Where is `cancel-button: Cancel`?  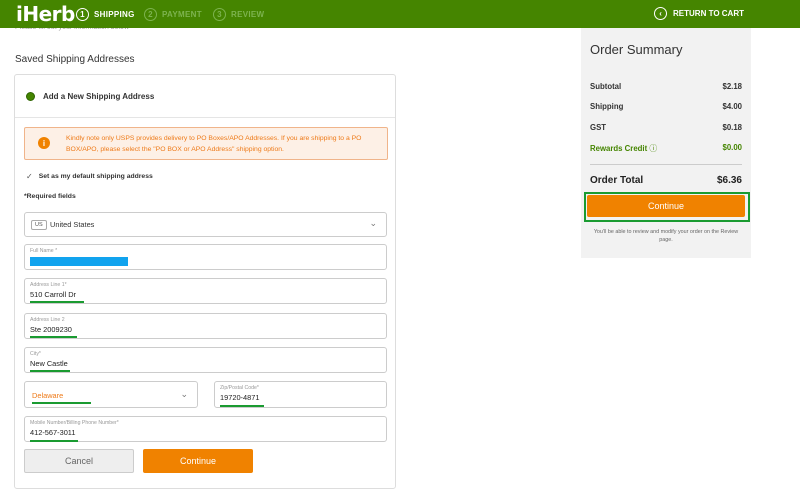 cancel-button: Cancel is located at coordinates (79, 461).